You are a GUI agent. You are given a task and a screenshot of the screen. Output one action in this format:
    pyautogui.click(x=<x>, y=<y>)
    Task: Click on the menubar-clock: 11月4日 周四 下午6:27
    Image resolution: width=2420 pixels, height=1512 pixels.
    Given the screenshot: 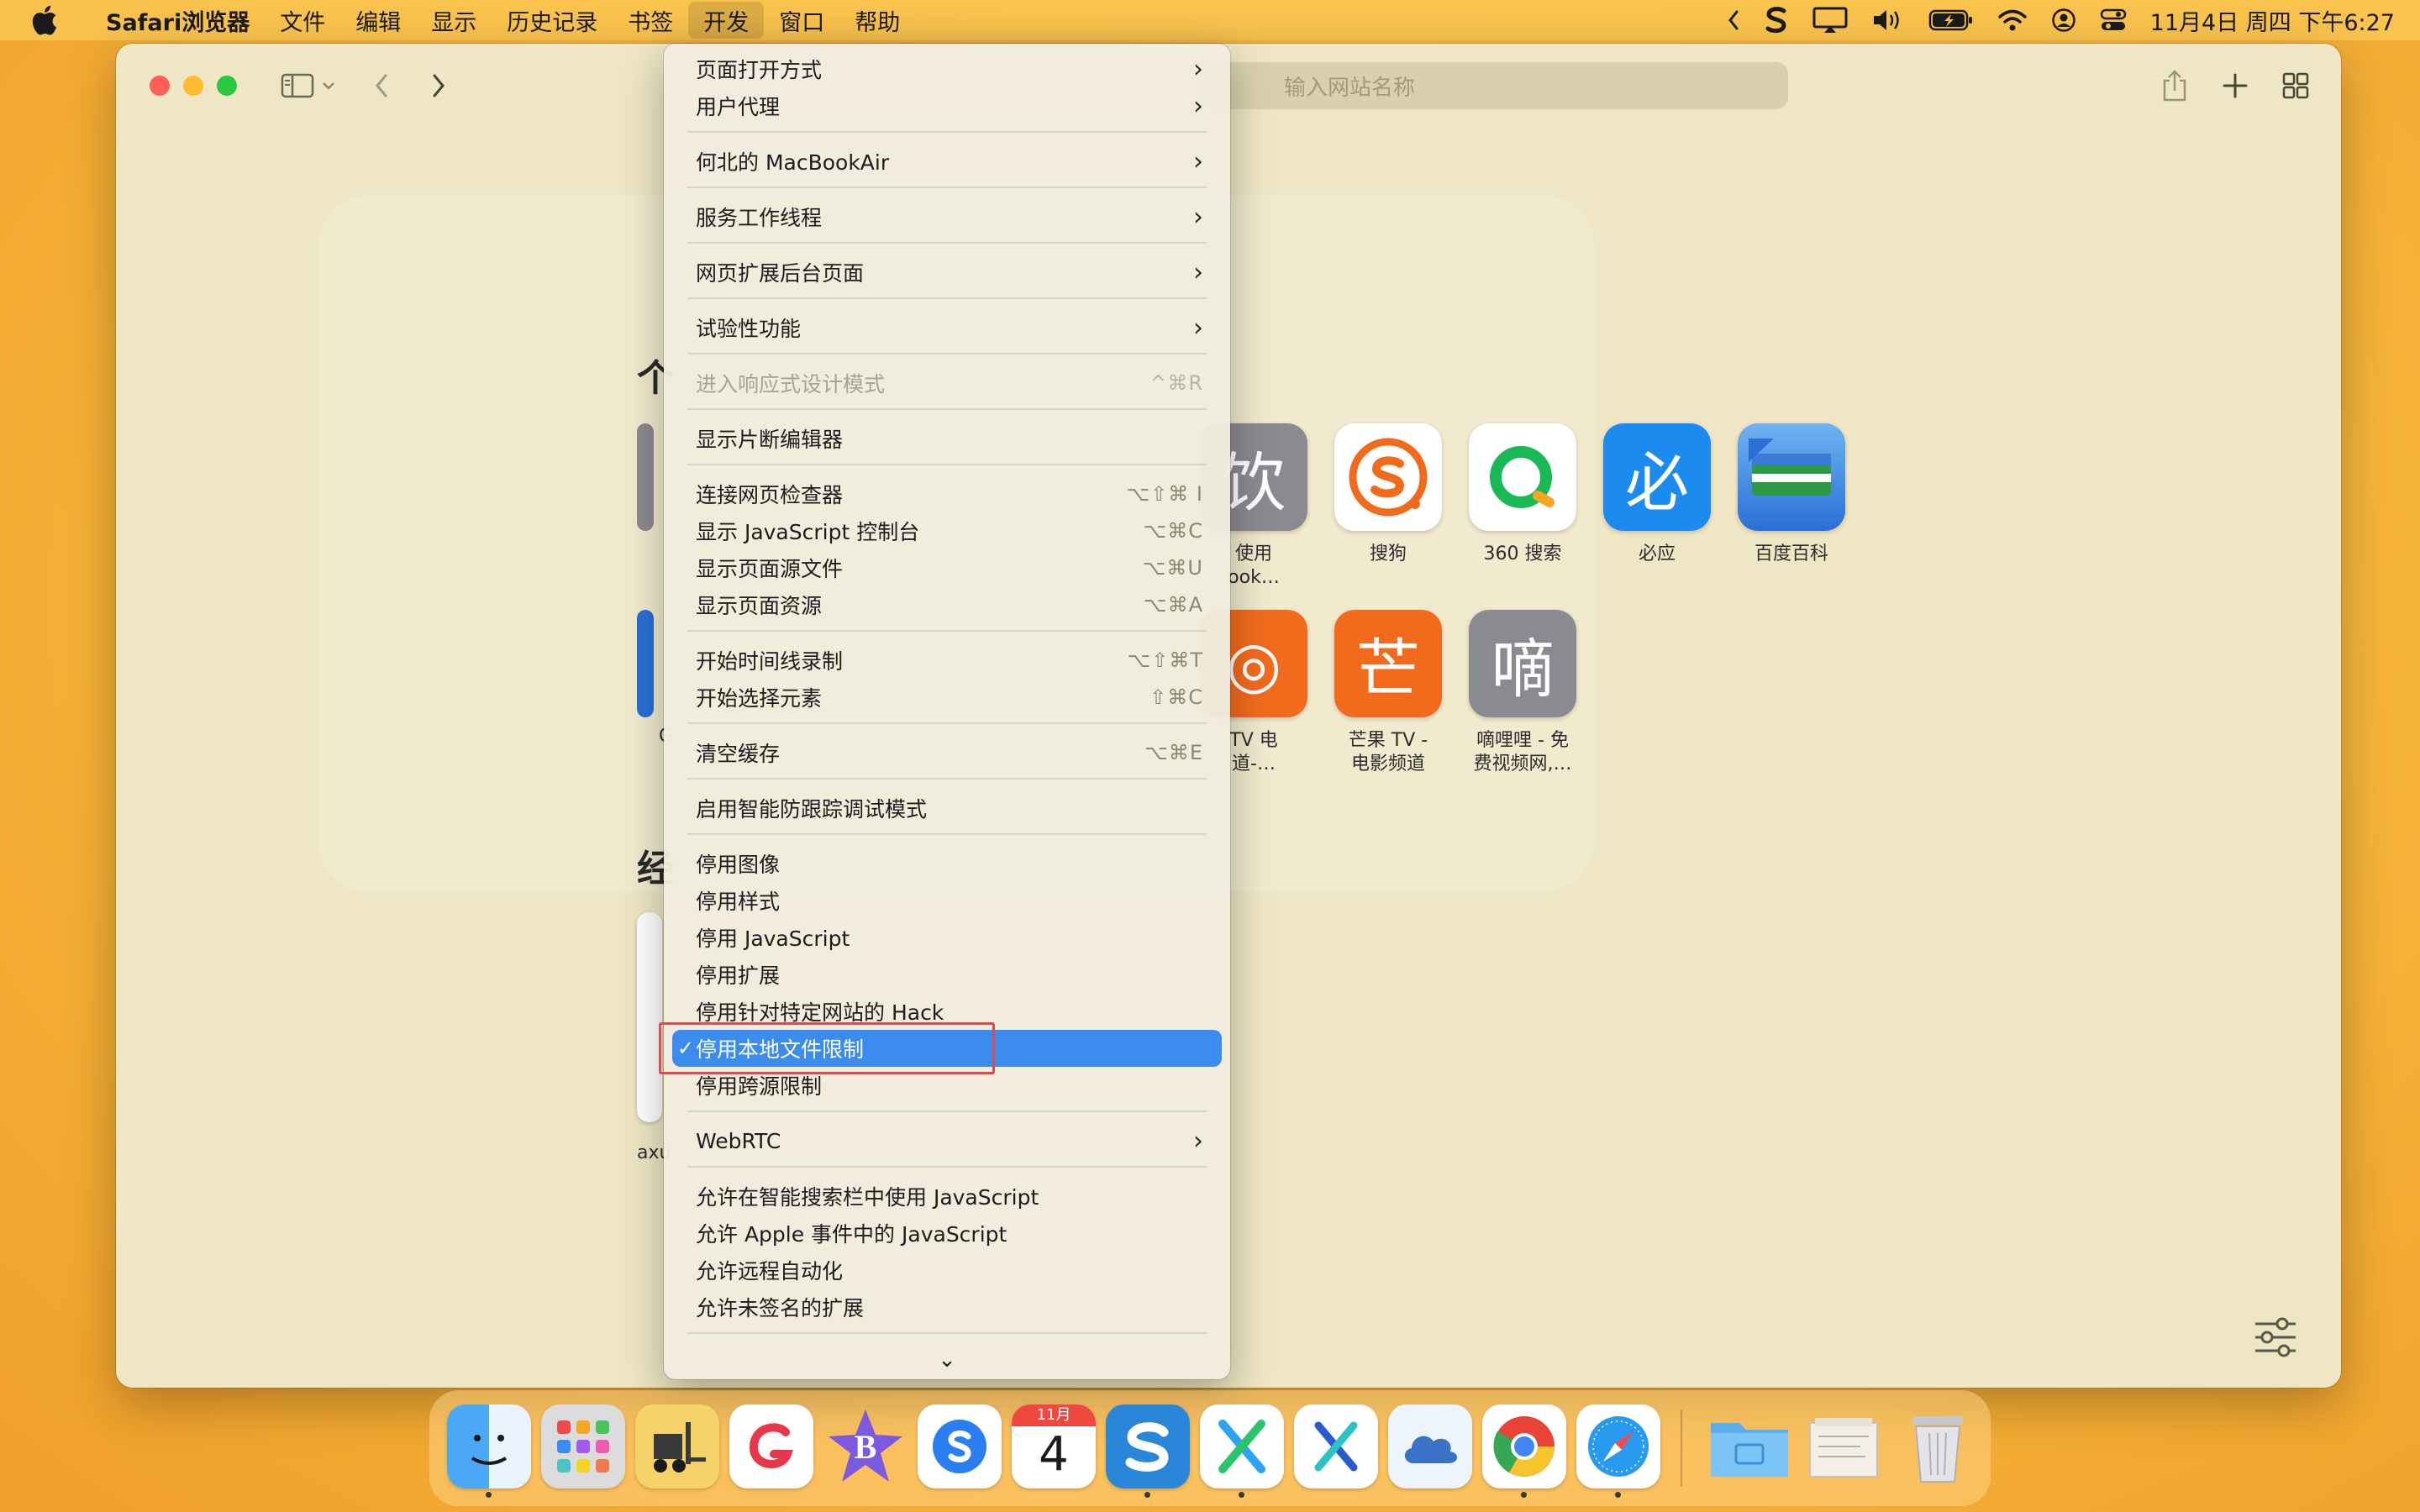 What is the action you would take?
    pyautogui.click(x=2272, y=20)
    